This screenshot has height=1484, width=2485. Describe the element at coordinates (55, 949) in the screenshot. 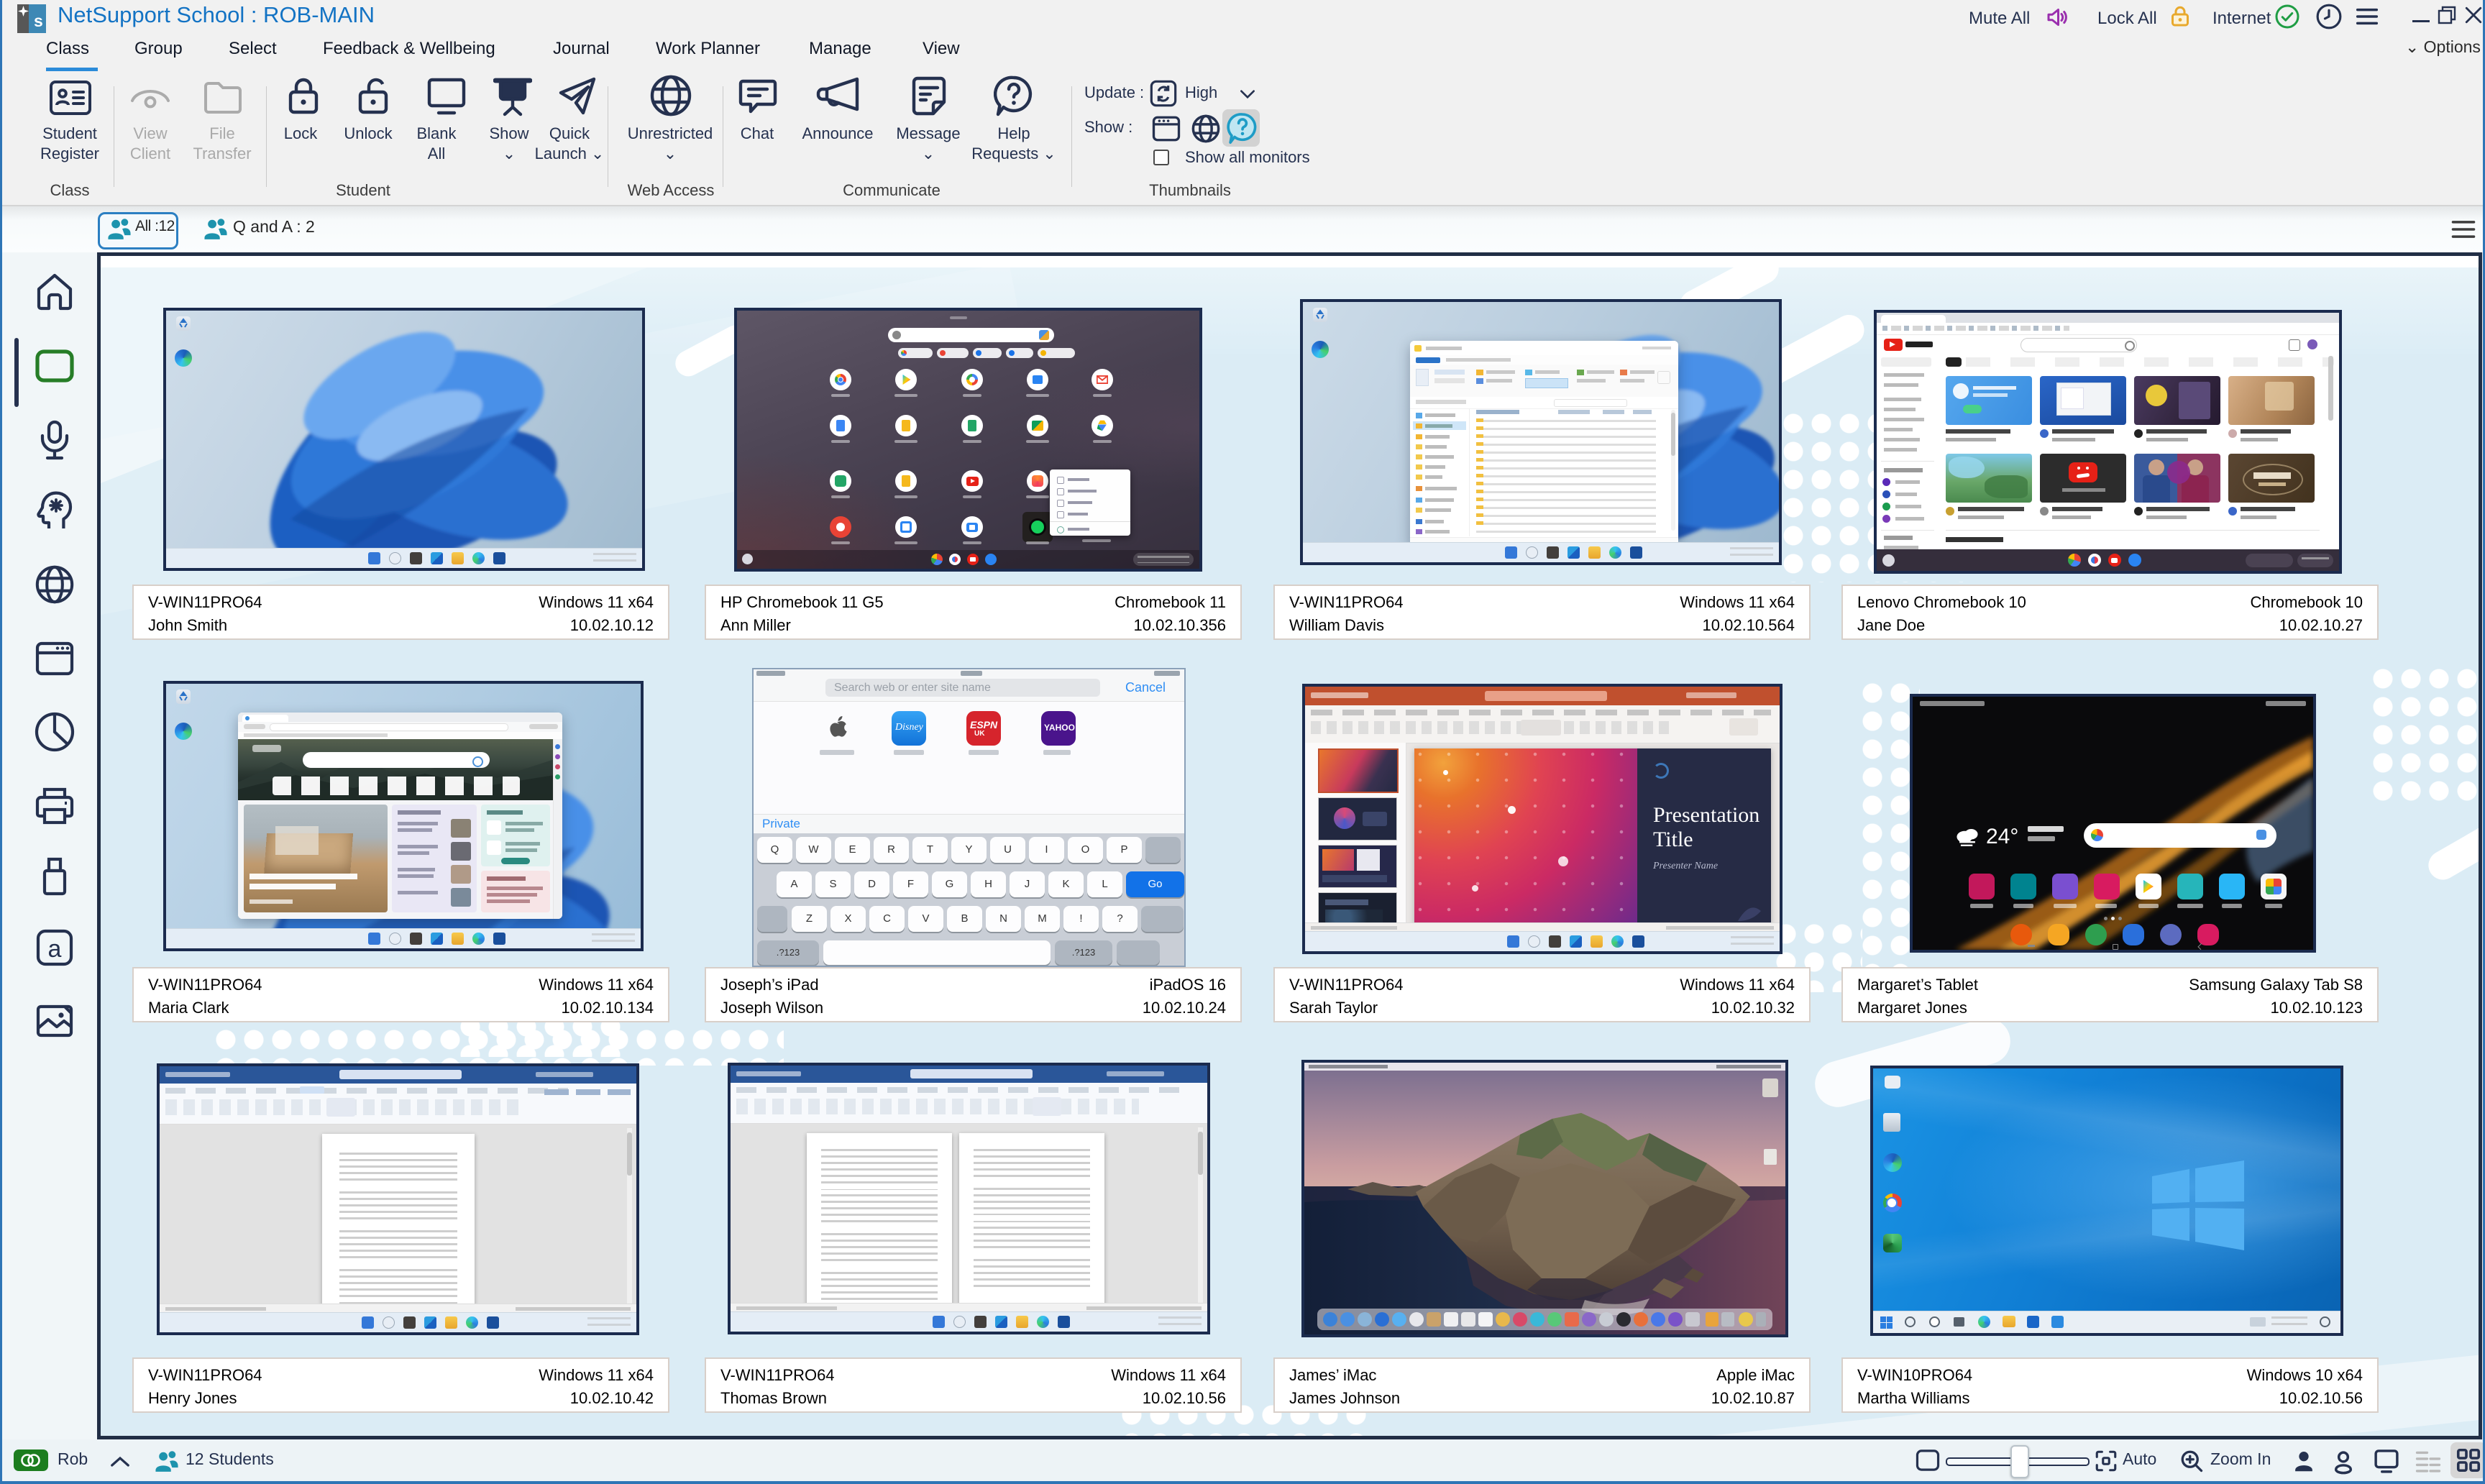

I see `svg-text: a` at that location.